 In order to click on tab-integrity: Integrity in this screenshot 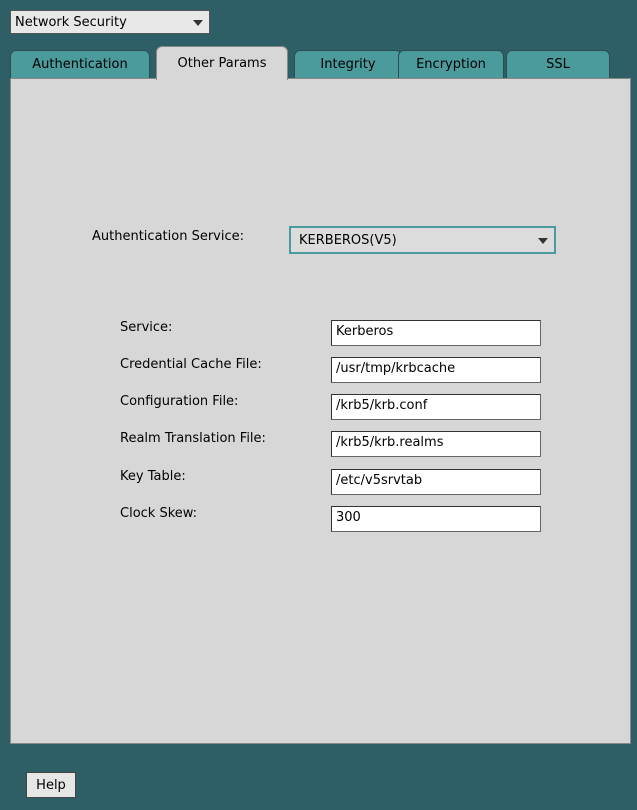, I will do `click(348, 64)`.